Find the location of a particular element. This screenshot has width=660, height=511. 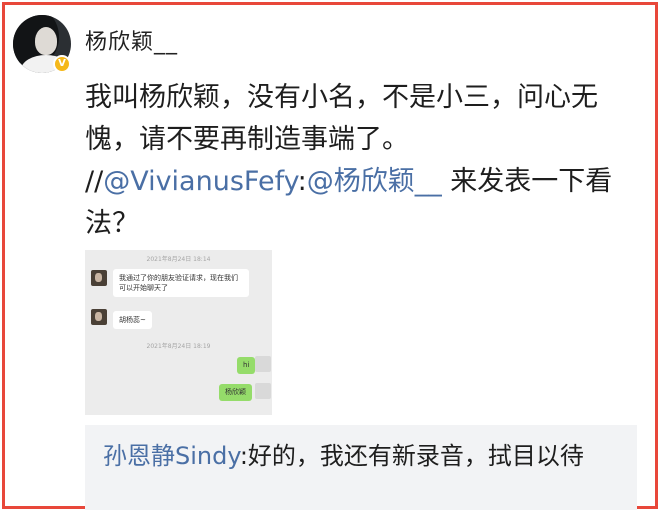

chat-timestamp-2: 2021年8月24日 18:19 is located at coordinates (178, 346).